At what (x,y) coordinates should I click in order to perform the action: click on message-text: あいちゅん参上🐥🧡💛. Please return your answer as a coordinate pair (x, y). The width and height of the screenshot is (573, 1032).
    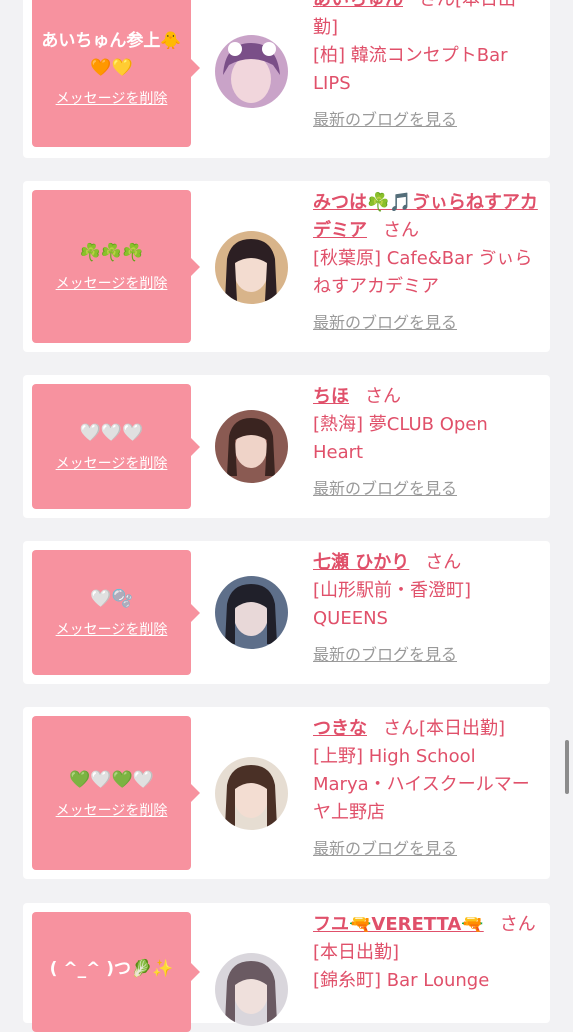
    Looking at the image, I should click on (111, 54).